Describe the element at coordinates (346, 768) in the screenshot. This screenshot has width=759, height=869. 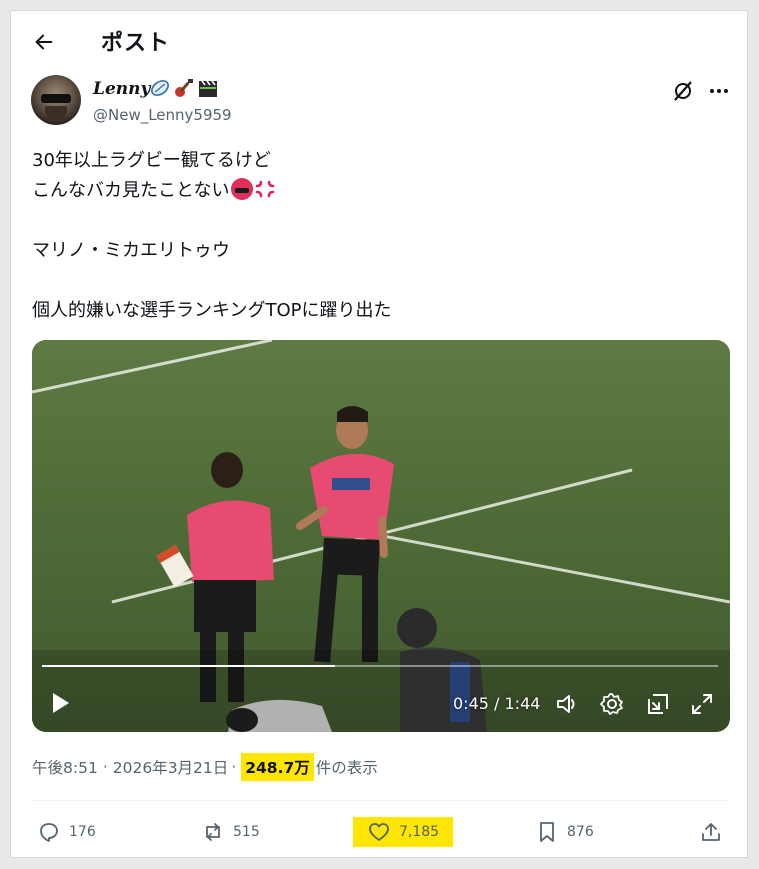
I see `view-count-suffix: 件の表示` at that location.